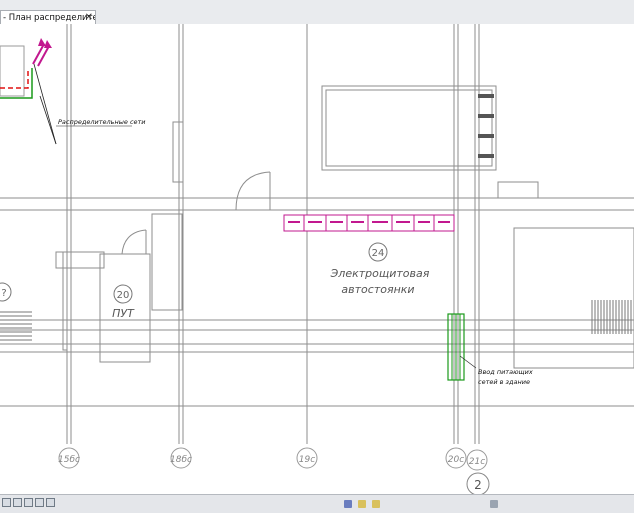  Describe the element at coordinates (462, 347) in the screenshot. I see `feeder-entry` at that location.